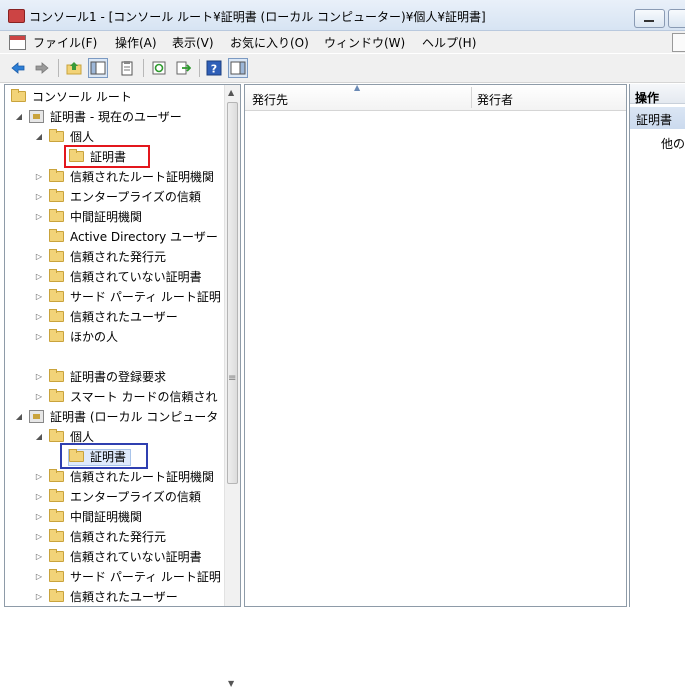  What do you see at coordinates (117, 496) in the screenshot?
I see `tree-item-lc-enterprise-trust: ▷ エンタープライズの信頼` at bounding box center [117, 496].